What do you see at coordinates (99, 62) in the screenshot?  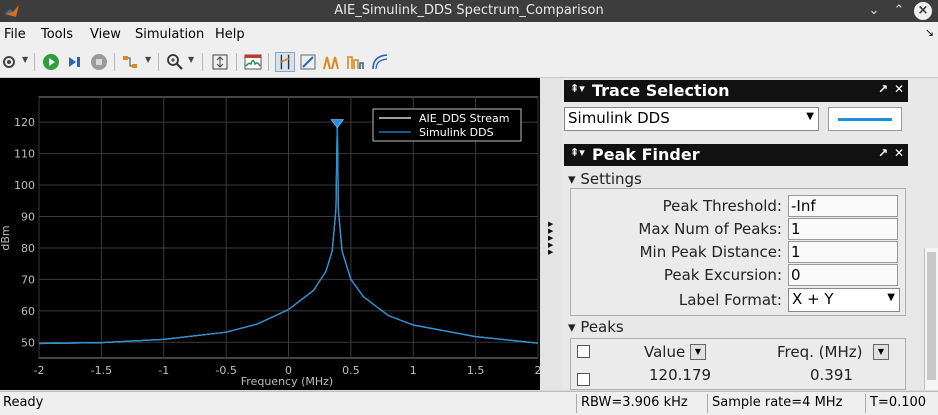 I see `stop-icon` at bounding box center [99, 62].